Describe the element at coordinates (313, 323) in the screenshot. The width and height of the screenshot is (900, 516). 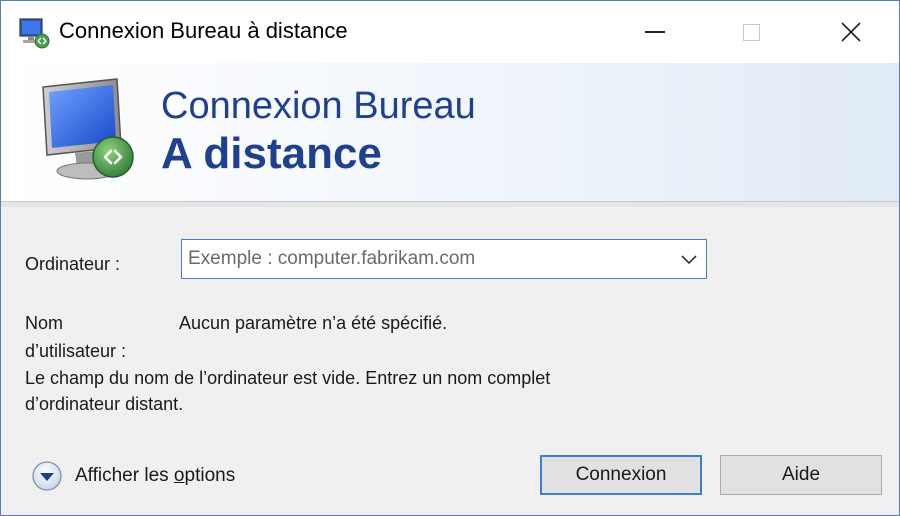
I see `username-value: Aucun paramètre n’a été spécifié.` at that location.